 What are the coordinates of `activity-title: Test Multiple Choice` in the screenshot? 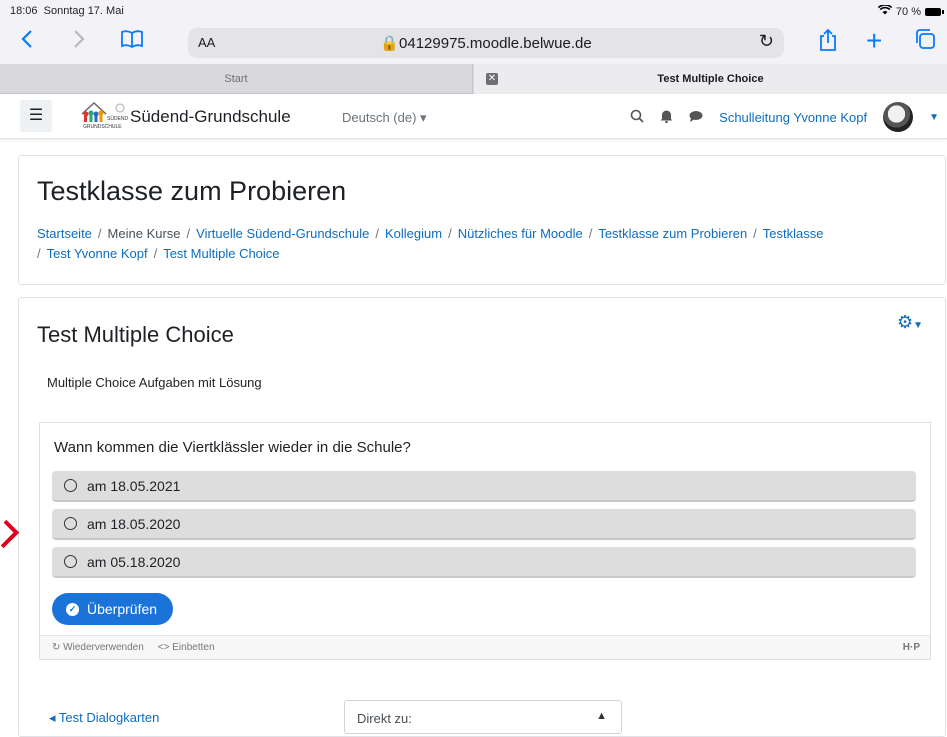 It's located at (135, 334).